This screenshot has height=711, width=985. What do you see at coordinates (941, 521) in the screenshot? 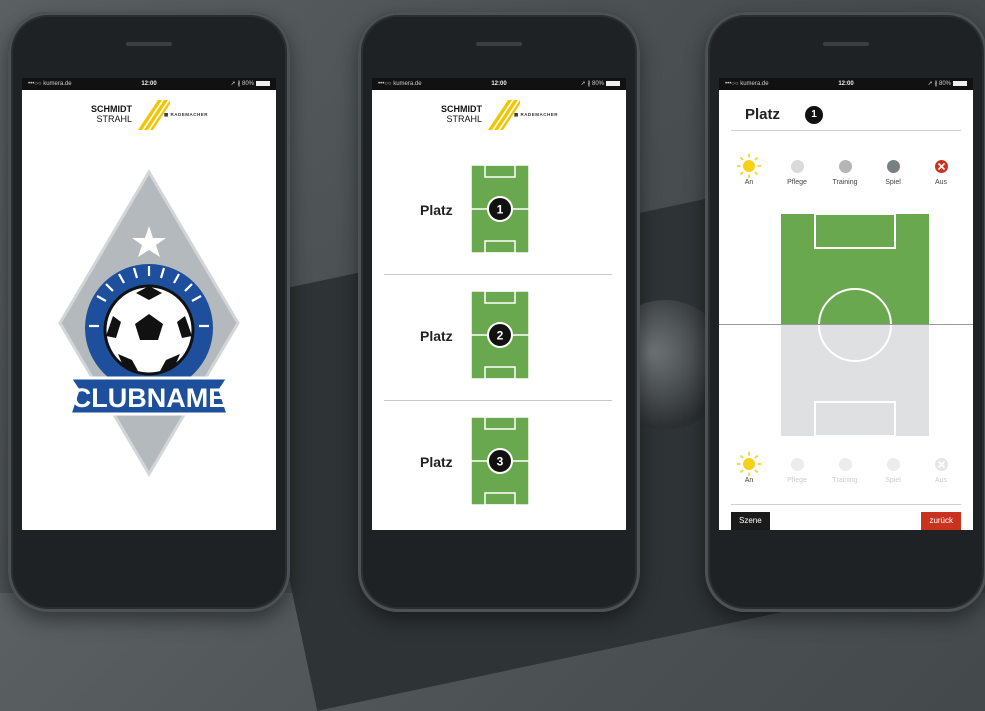
I see `back-button: zurück` at bounding box center [941, 521].